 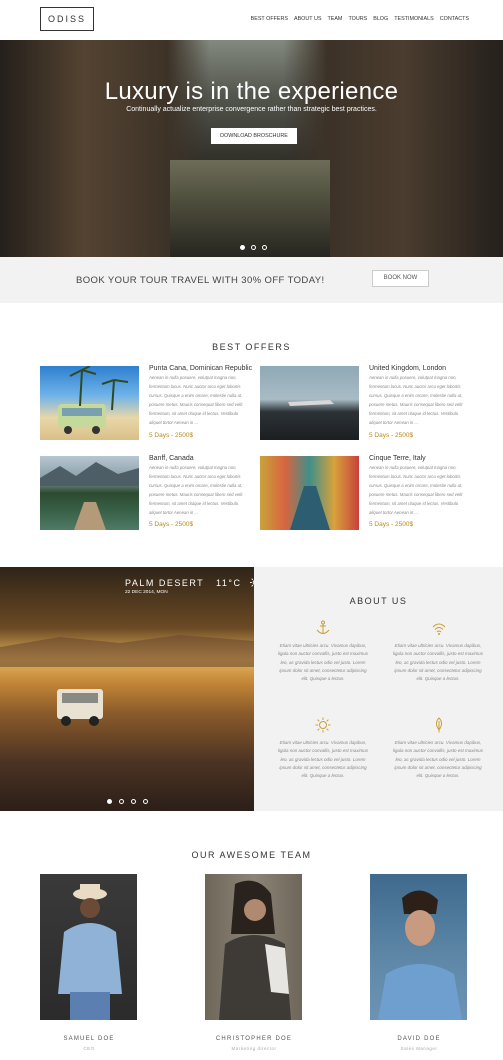 I want to click on download-brochure-button: DOWNLOAD BROSCHURE, so click(x=254, y=136).